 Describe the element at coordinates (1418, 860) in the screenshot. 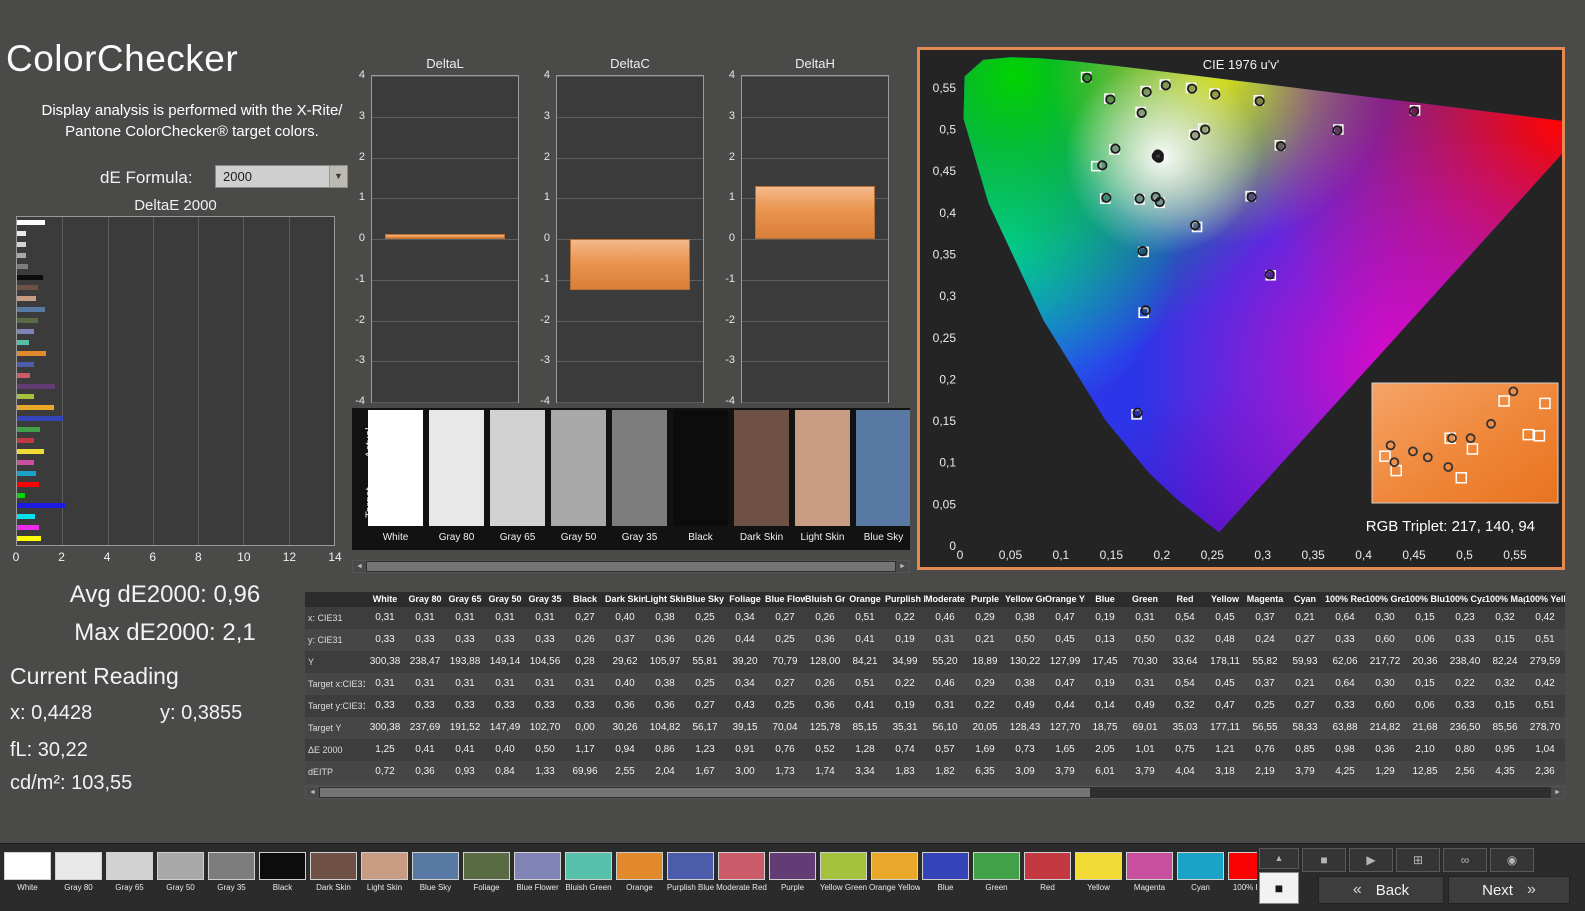

I see `pattern-button: ⊞` at that location.